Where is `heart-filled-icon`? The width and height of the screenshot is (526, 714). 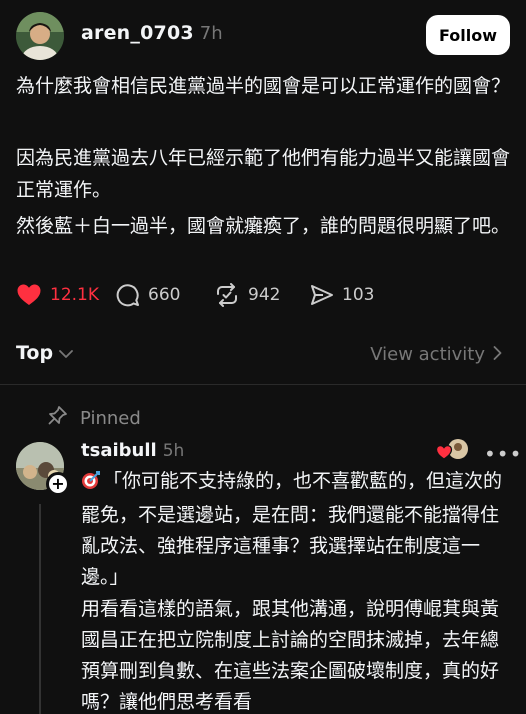 heart-filled-icon is located at coordinates (29, 295).